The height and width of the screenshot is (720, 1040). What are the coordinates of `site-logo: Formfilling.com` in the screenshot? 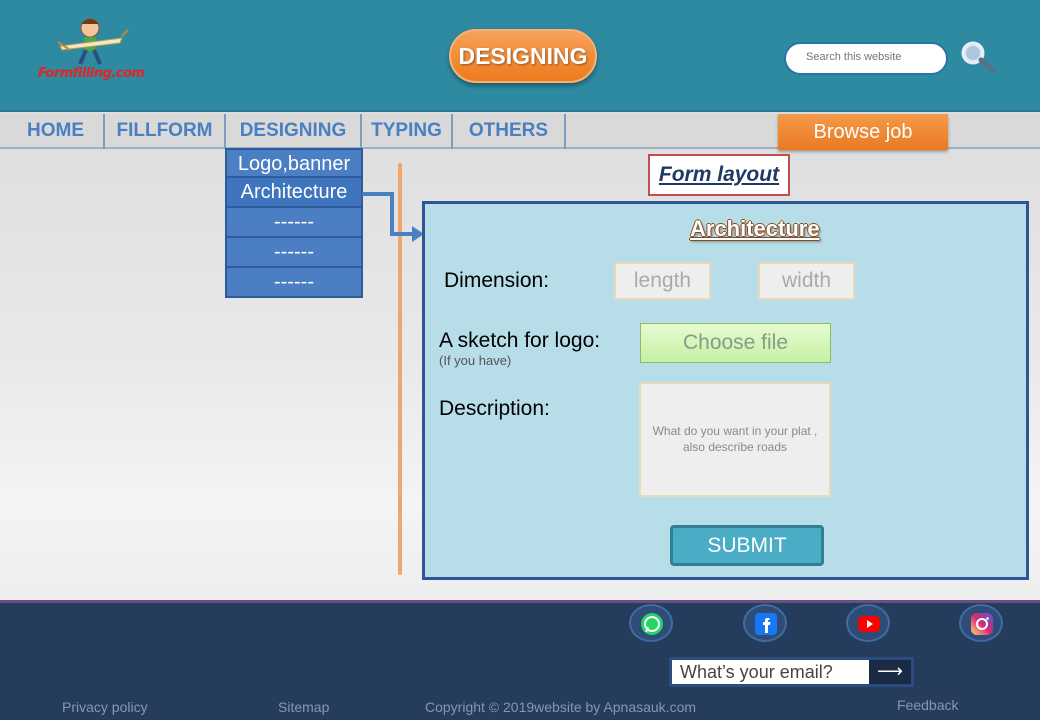 It's located at (90, 51).